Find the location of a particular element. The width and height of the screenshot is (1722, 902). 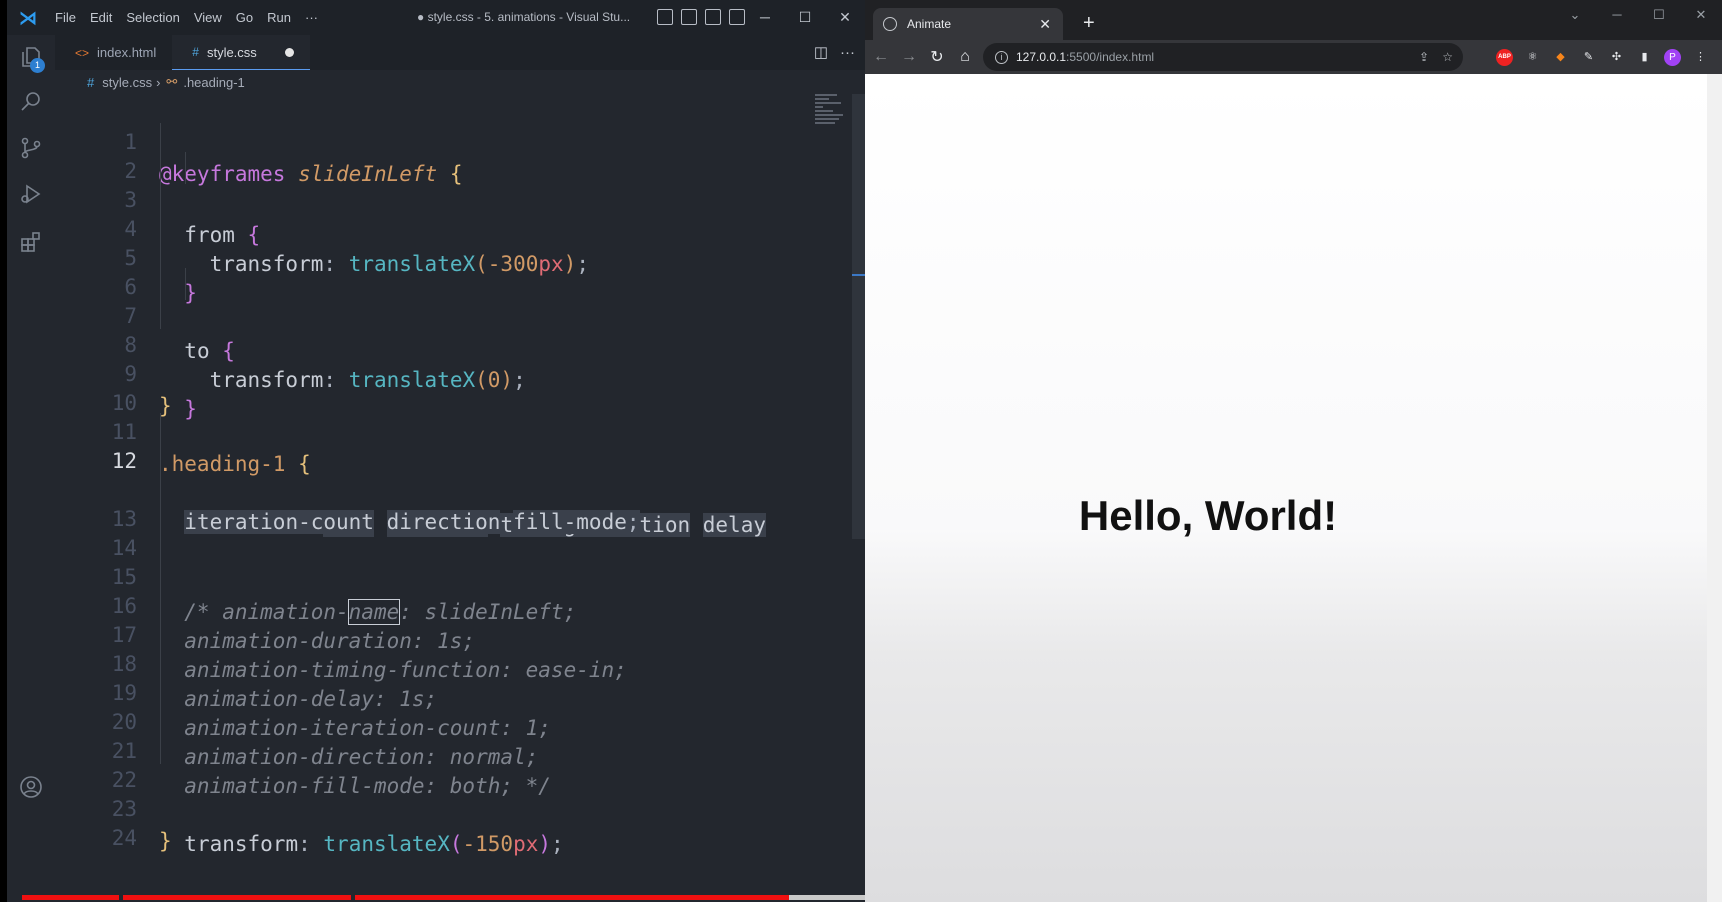

breadcrumb: # style.css › ⚯ .heading-1 is located at coordinates (460, 82).